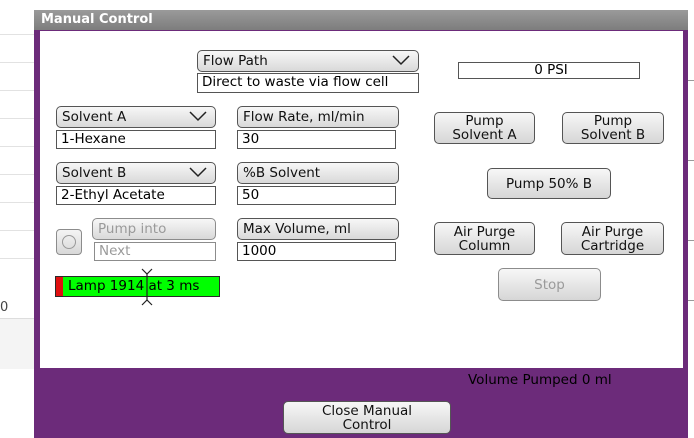 This screenshot has height=438, width=694. What do you see at coordinates (612, 245) in the screenshot?
I see `air-purge-cartridge-line2: Cartridge` at bounding box center [612, 245].